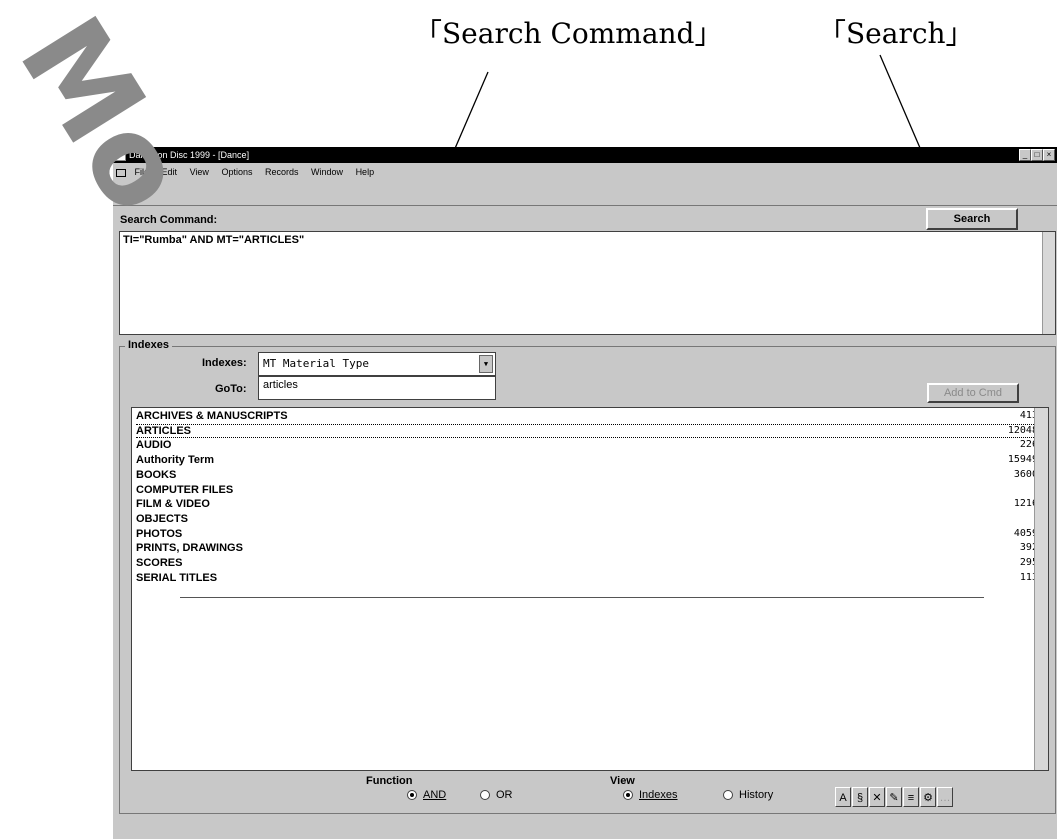 The height and width of the screenshot is (839, 1057). What do you see at coordinates (973, 393) in the screenshot?
I see `add-to-cmd-button: Add to Cmd` at bounding box center [973, 393].